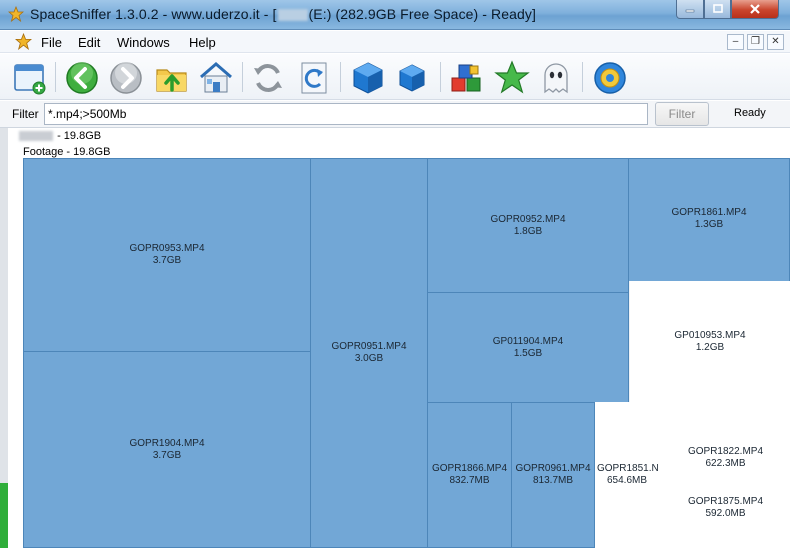 This screenshot has height=548, width=790. What do you see at coordinates (126, 78) in the screenshot?
I see `forward-icon` at bounding box center [126, 78].